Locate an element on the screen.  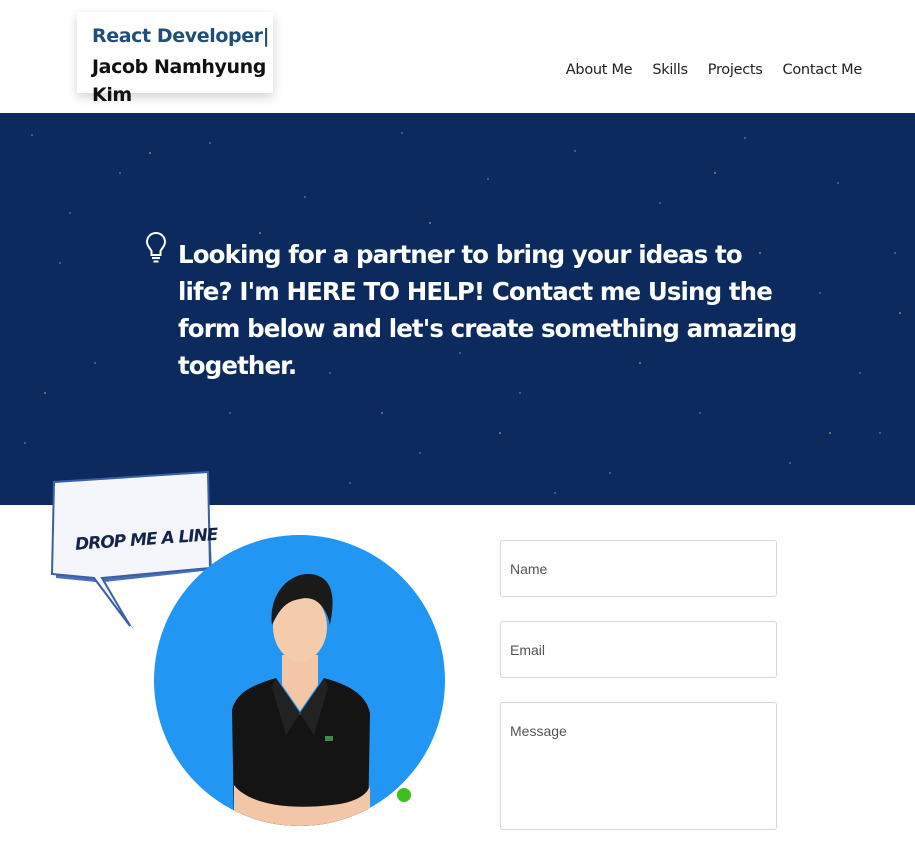
online-status-indicator is located at coordinates (404, 795).